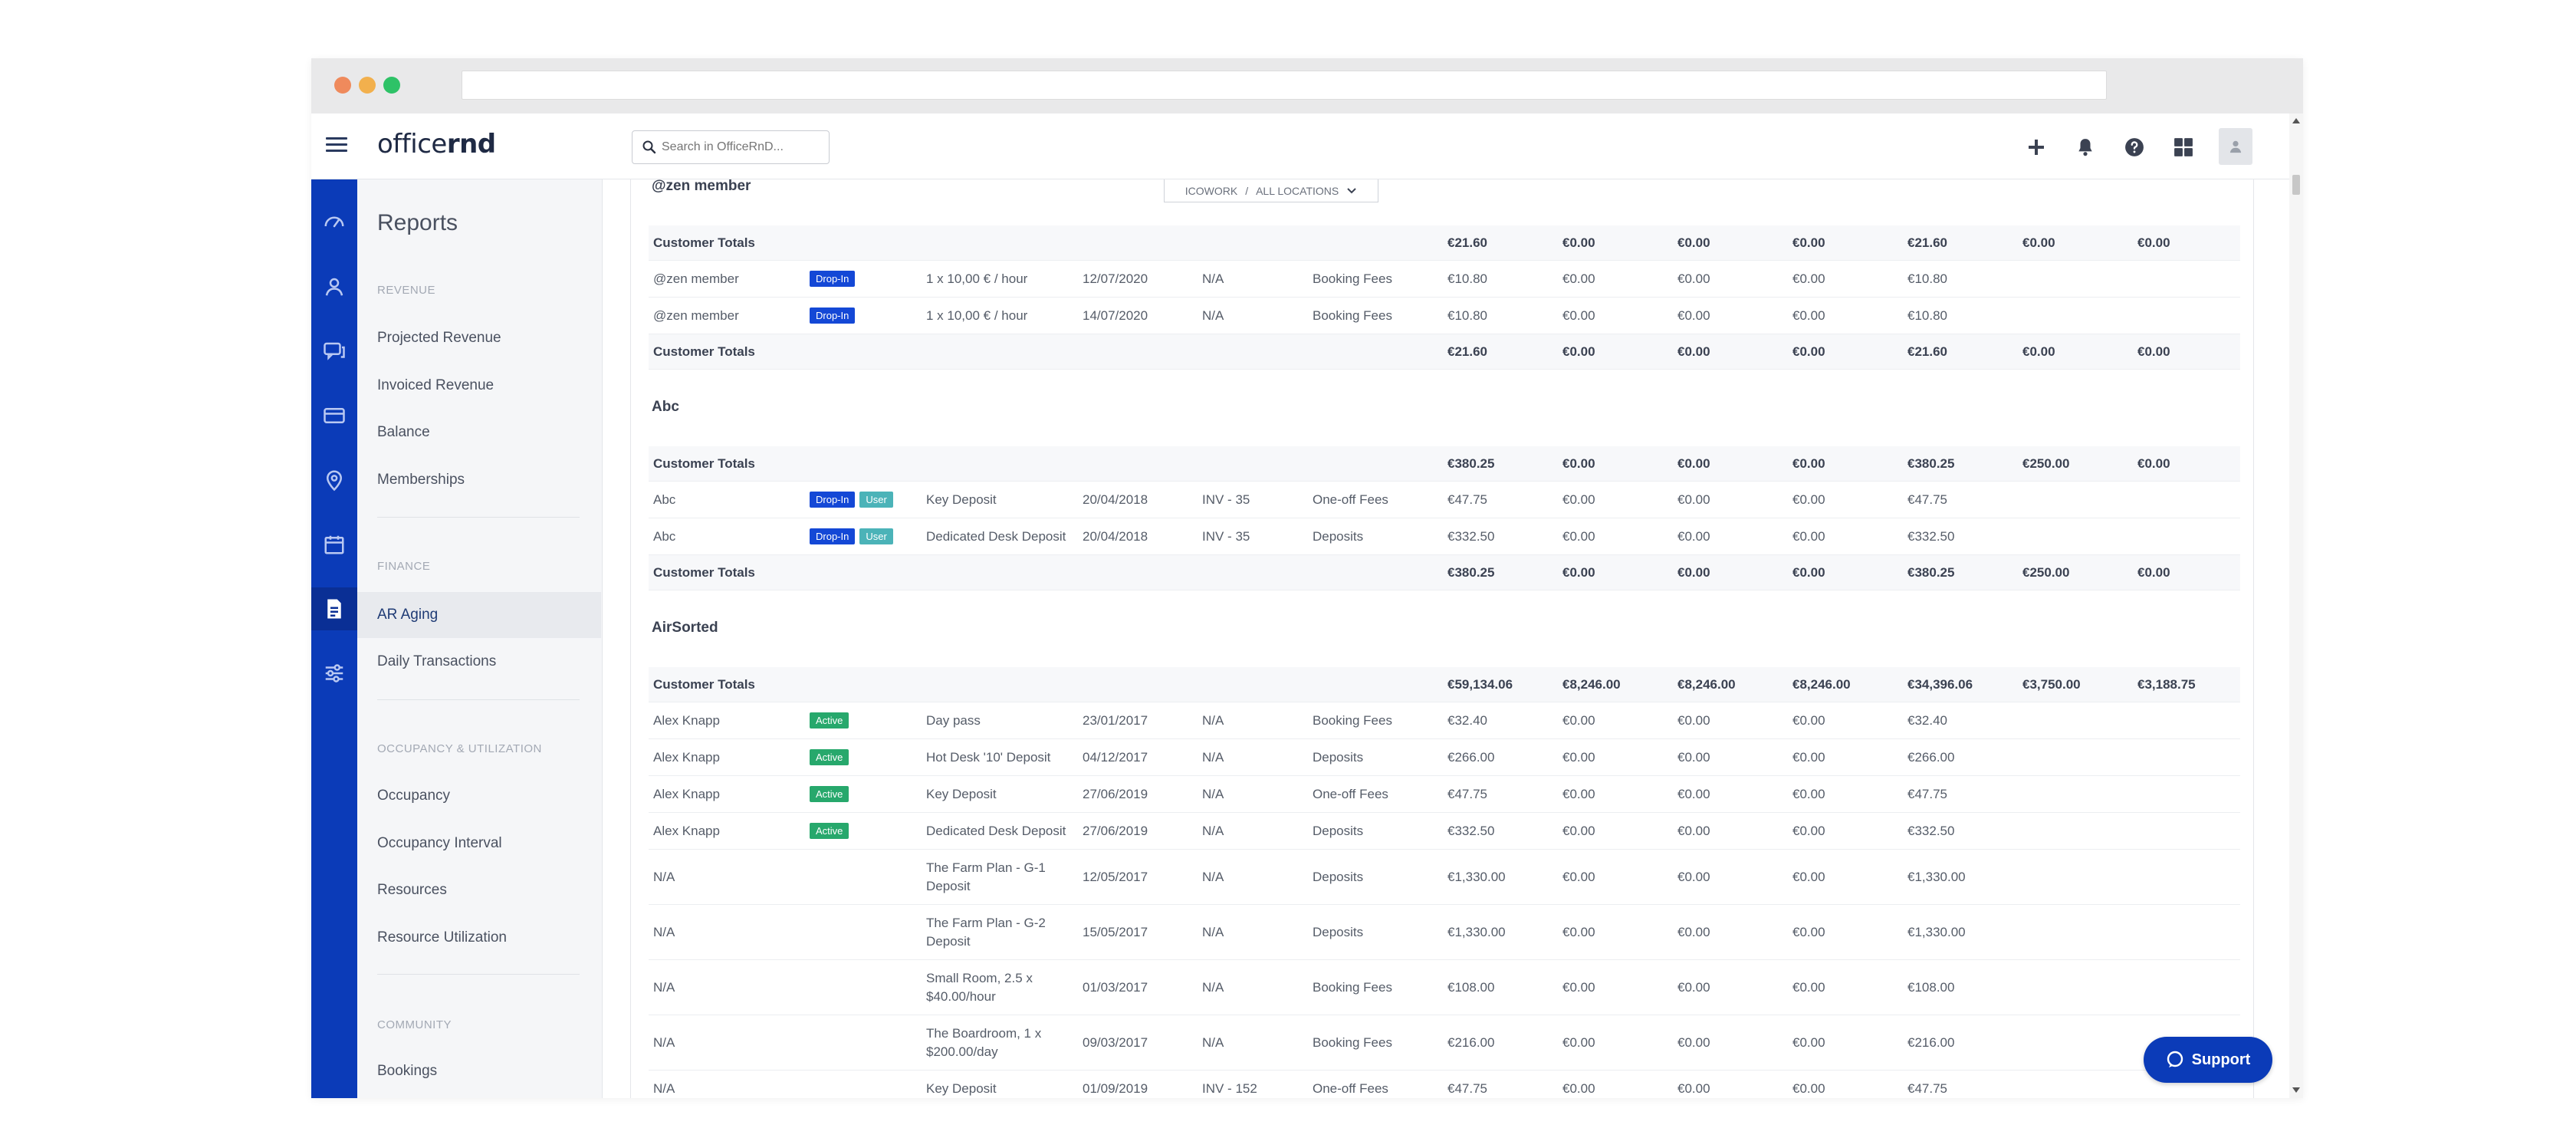 Image resolution: width=2576 pixels, height=1138 pixels. What do you see at coordinates (2036, 147) in the screenshot?
I see `add-icon` at bounding box center [2036, 147].